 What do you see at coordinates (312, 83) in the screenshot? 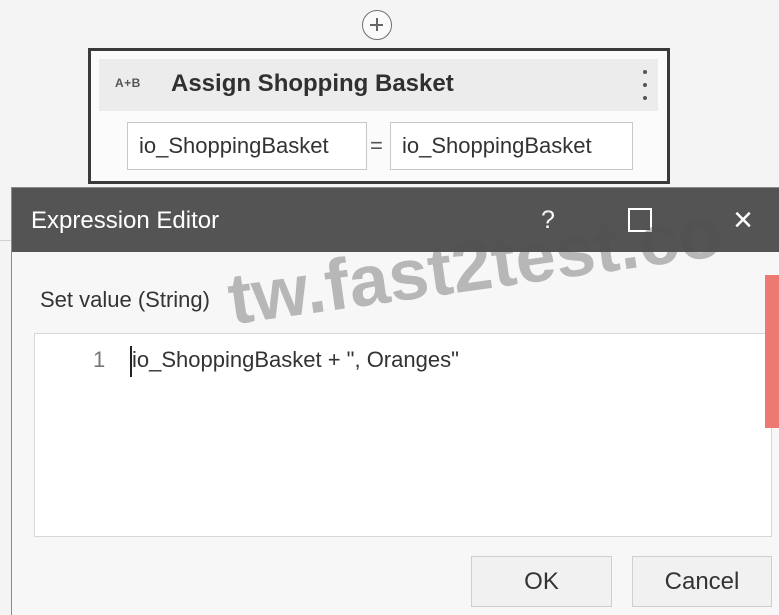
I see `activity-title: Assign Shopping Basket` at bounding box center [312, 83].